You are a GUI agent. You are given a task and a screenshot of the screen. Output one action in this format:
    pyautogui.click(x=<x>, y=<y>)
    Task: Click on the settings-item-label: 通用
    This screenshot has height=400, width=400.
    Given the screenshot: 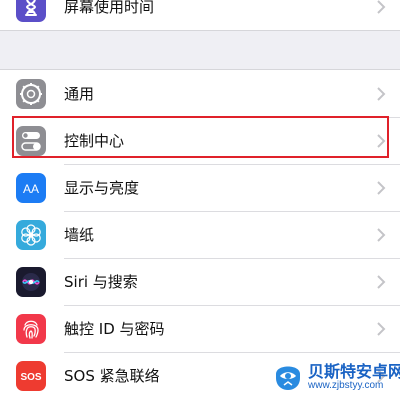 What is the action you would take?
    pyautogui.click(x=79, y=94)
    